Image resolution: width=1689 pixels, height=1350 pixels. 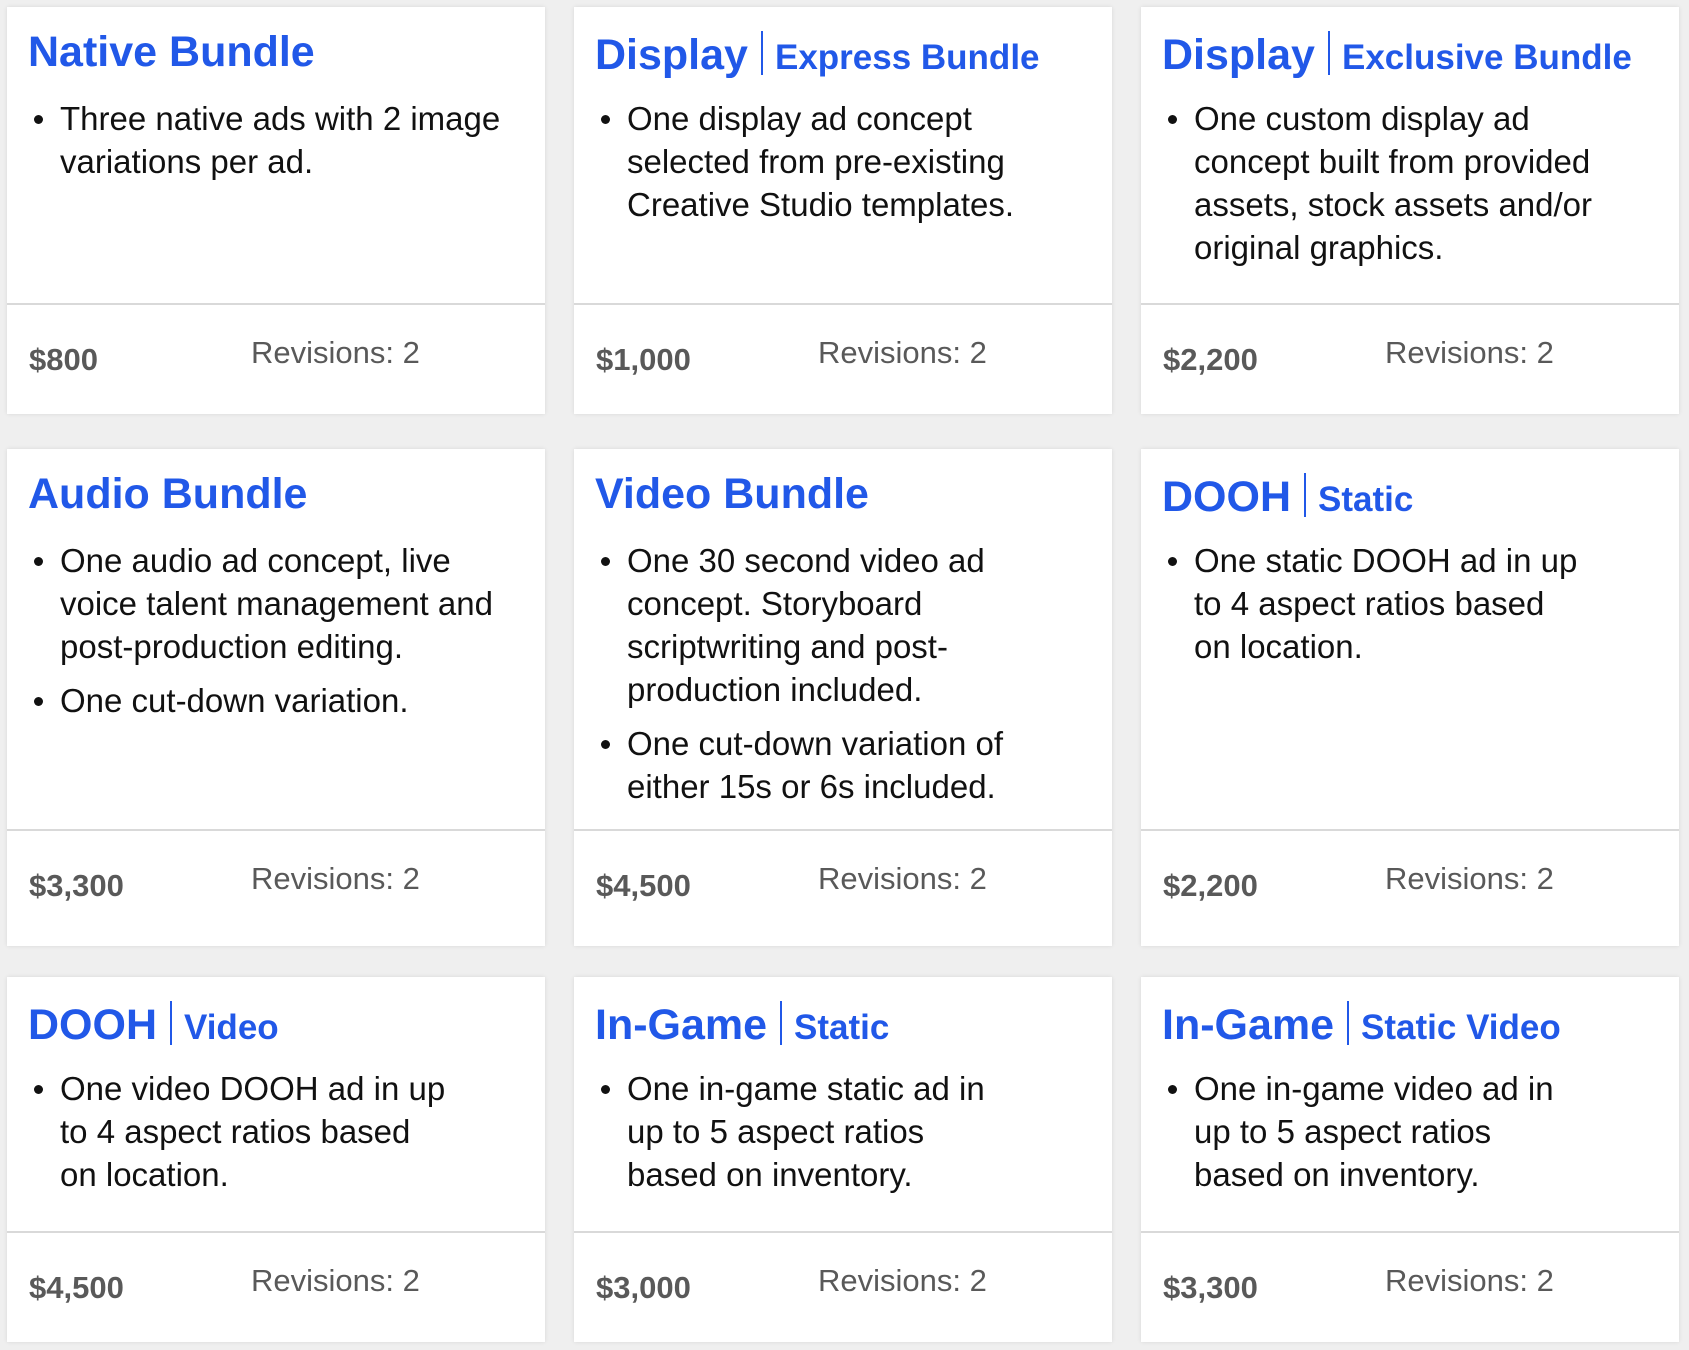 I want to click on price-label: $3,000, so click(x=643, y=1287).